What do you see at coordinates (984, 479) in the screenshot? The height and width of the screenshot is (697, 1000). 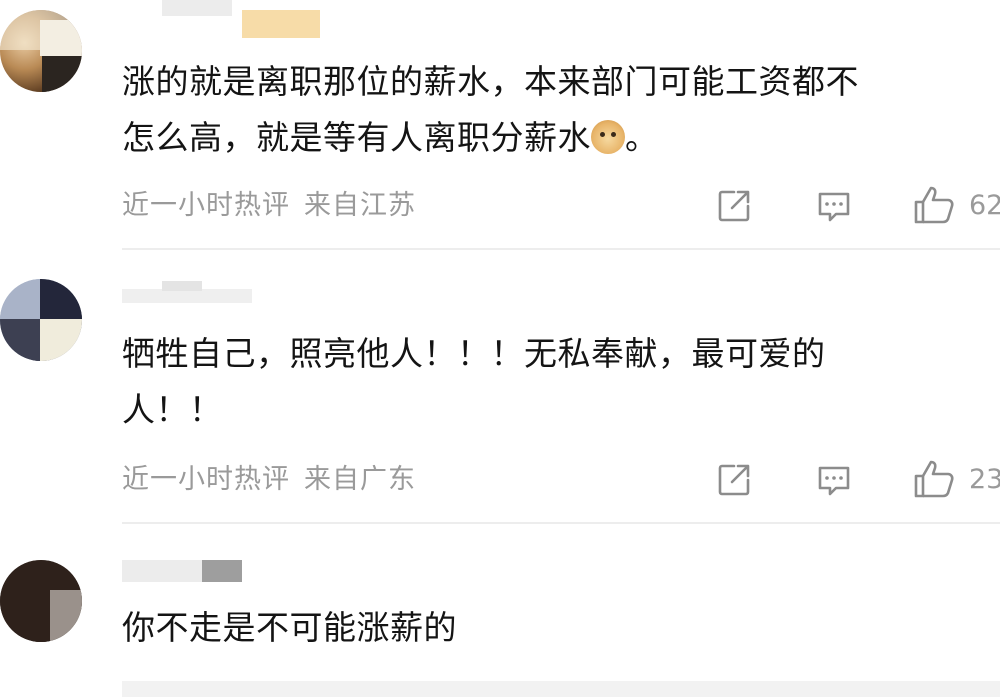 I see `like-count: 23` at bounding box center [984, 479].